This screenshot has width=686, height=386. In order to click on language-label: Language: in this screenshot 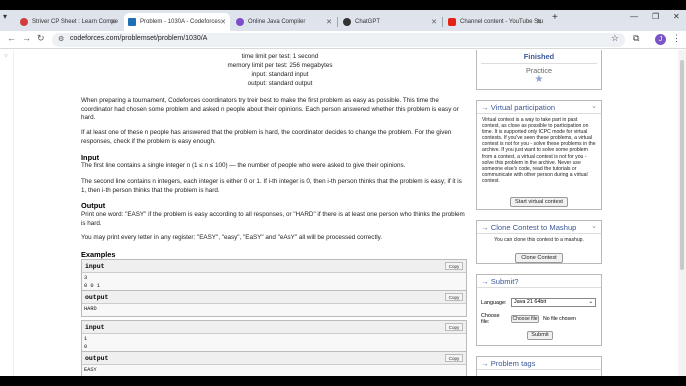, I will do `click(494, 303)`.